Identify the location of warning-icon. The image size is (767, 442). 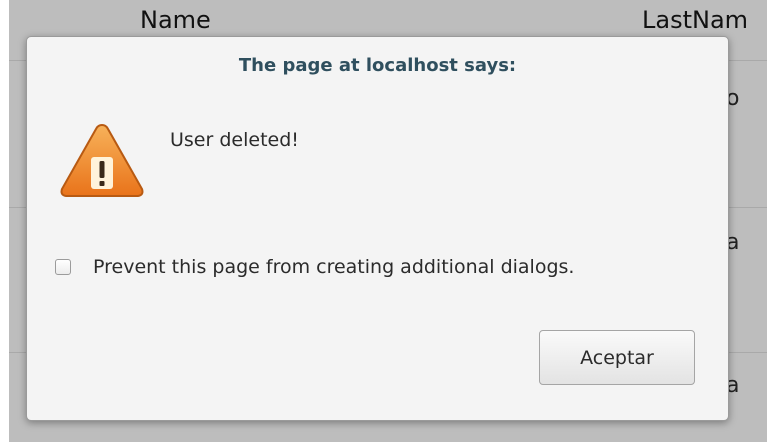
(102, 160).